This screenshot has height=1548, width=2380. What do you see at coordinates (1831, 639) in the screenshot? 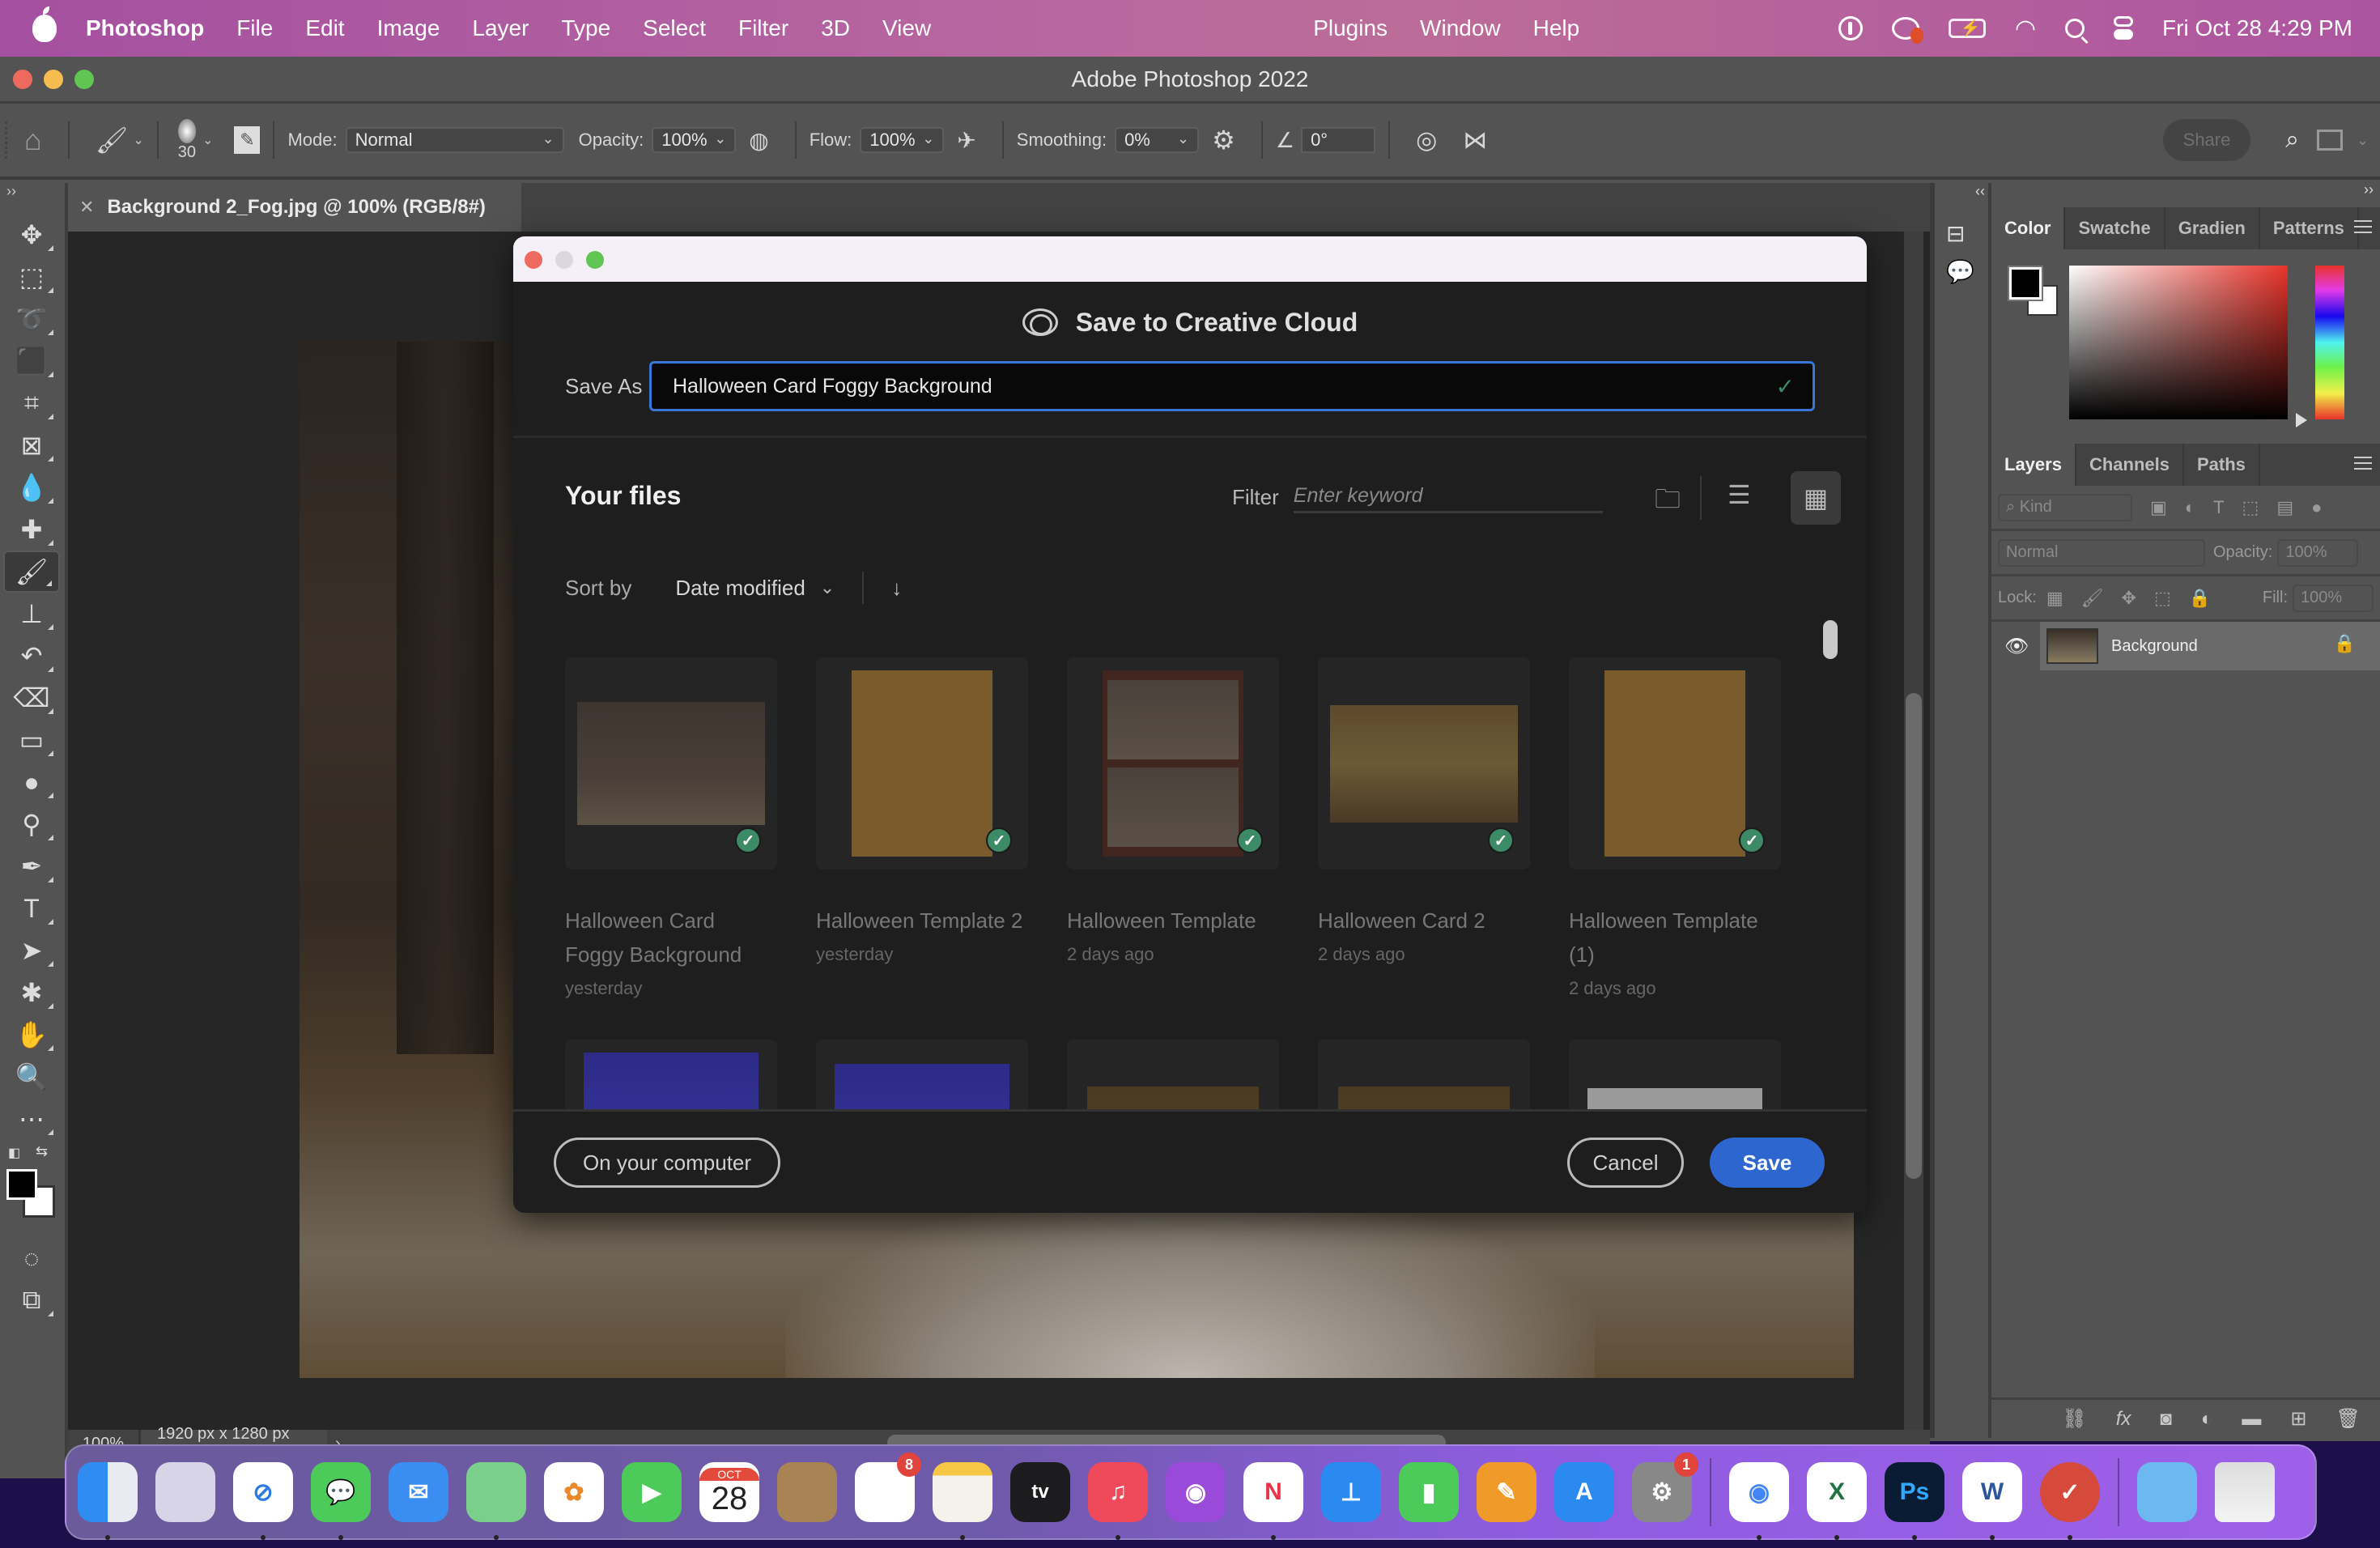
I see `file-list-scroll-thumb` at bounding box center [1831, 639].